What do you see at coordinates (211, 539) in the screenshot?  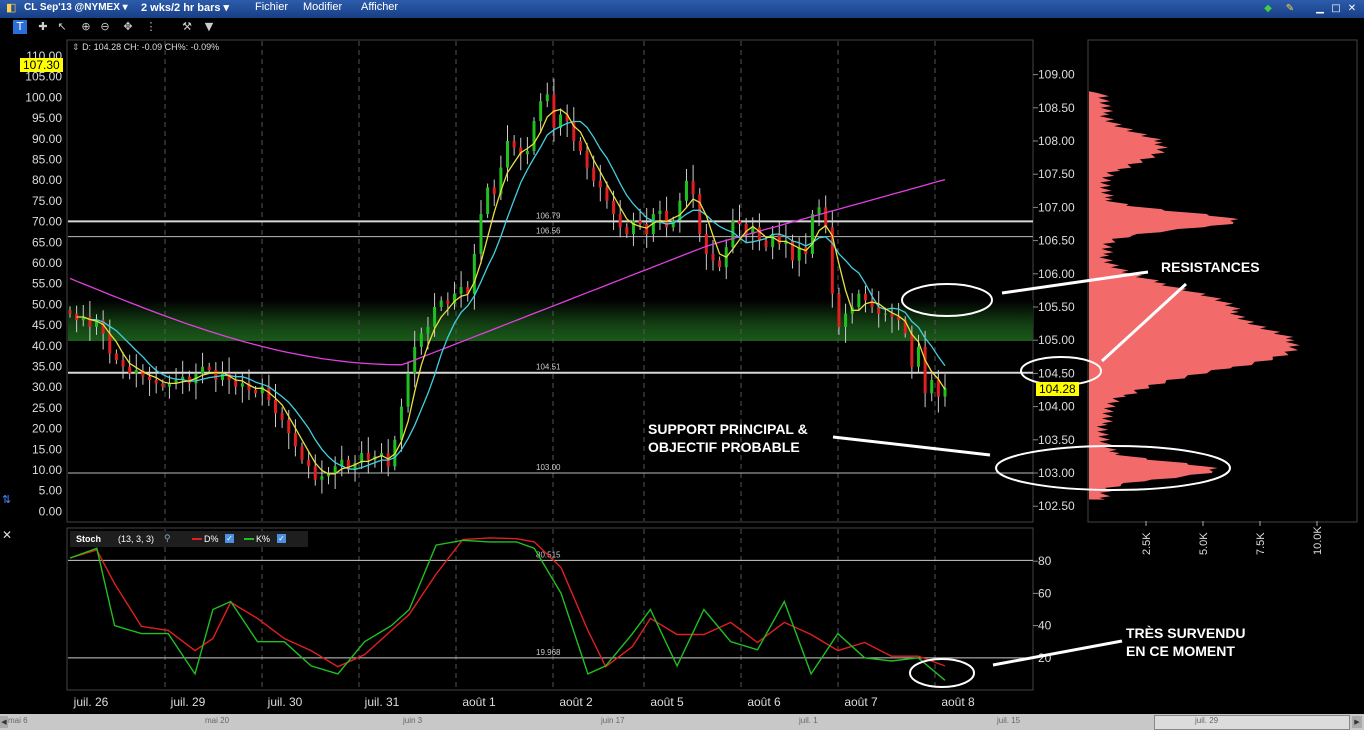 I see `d-label: D%` at bounding box center [211, 539].